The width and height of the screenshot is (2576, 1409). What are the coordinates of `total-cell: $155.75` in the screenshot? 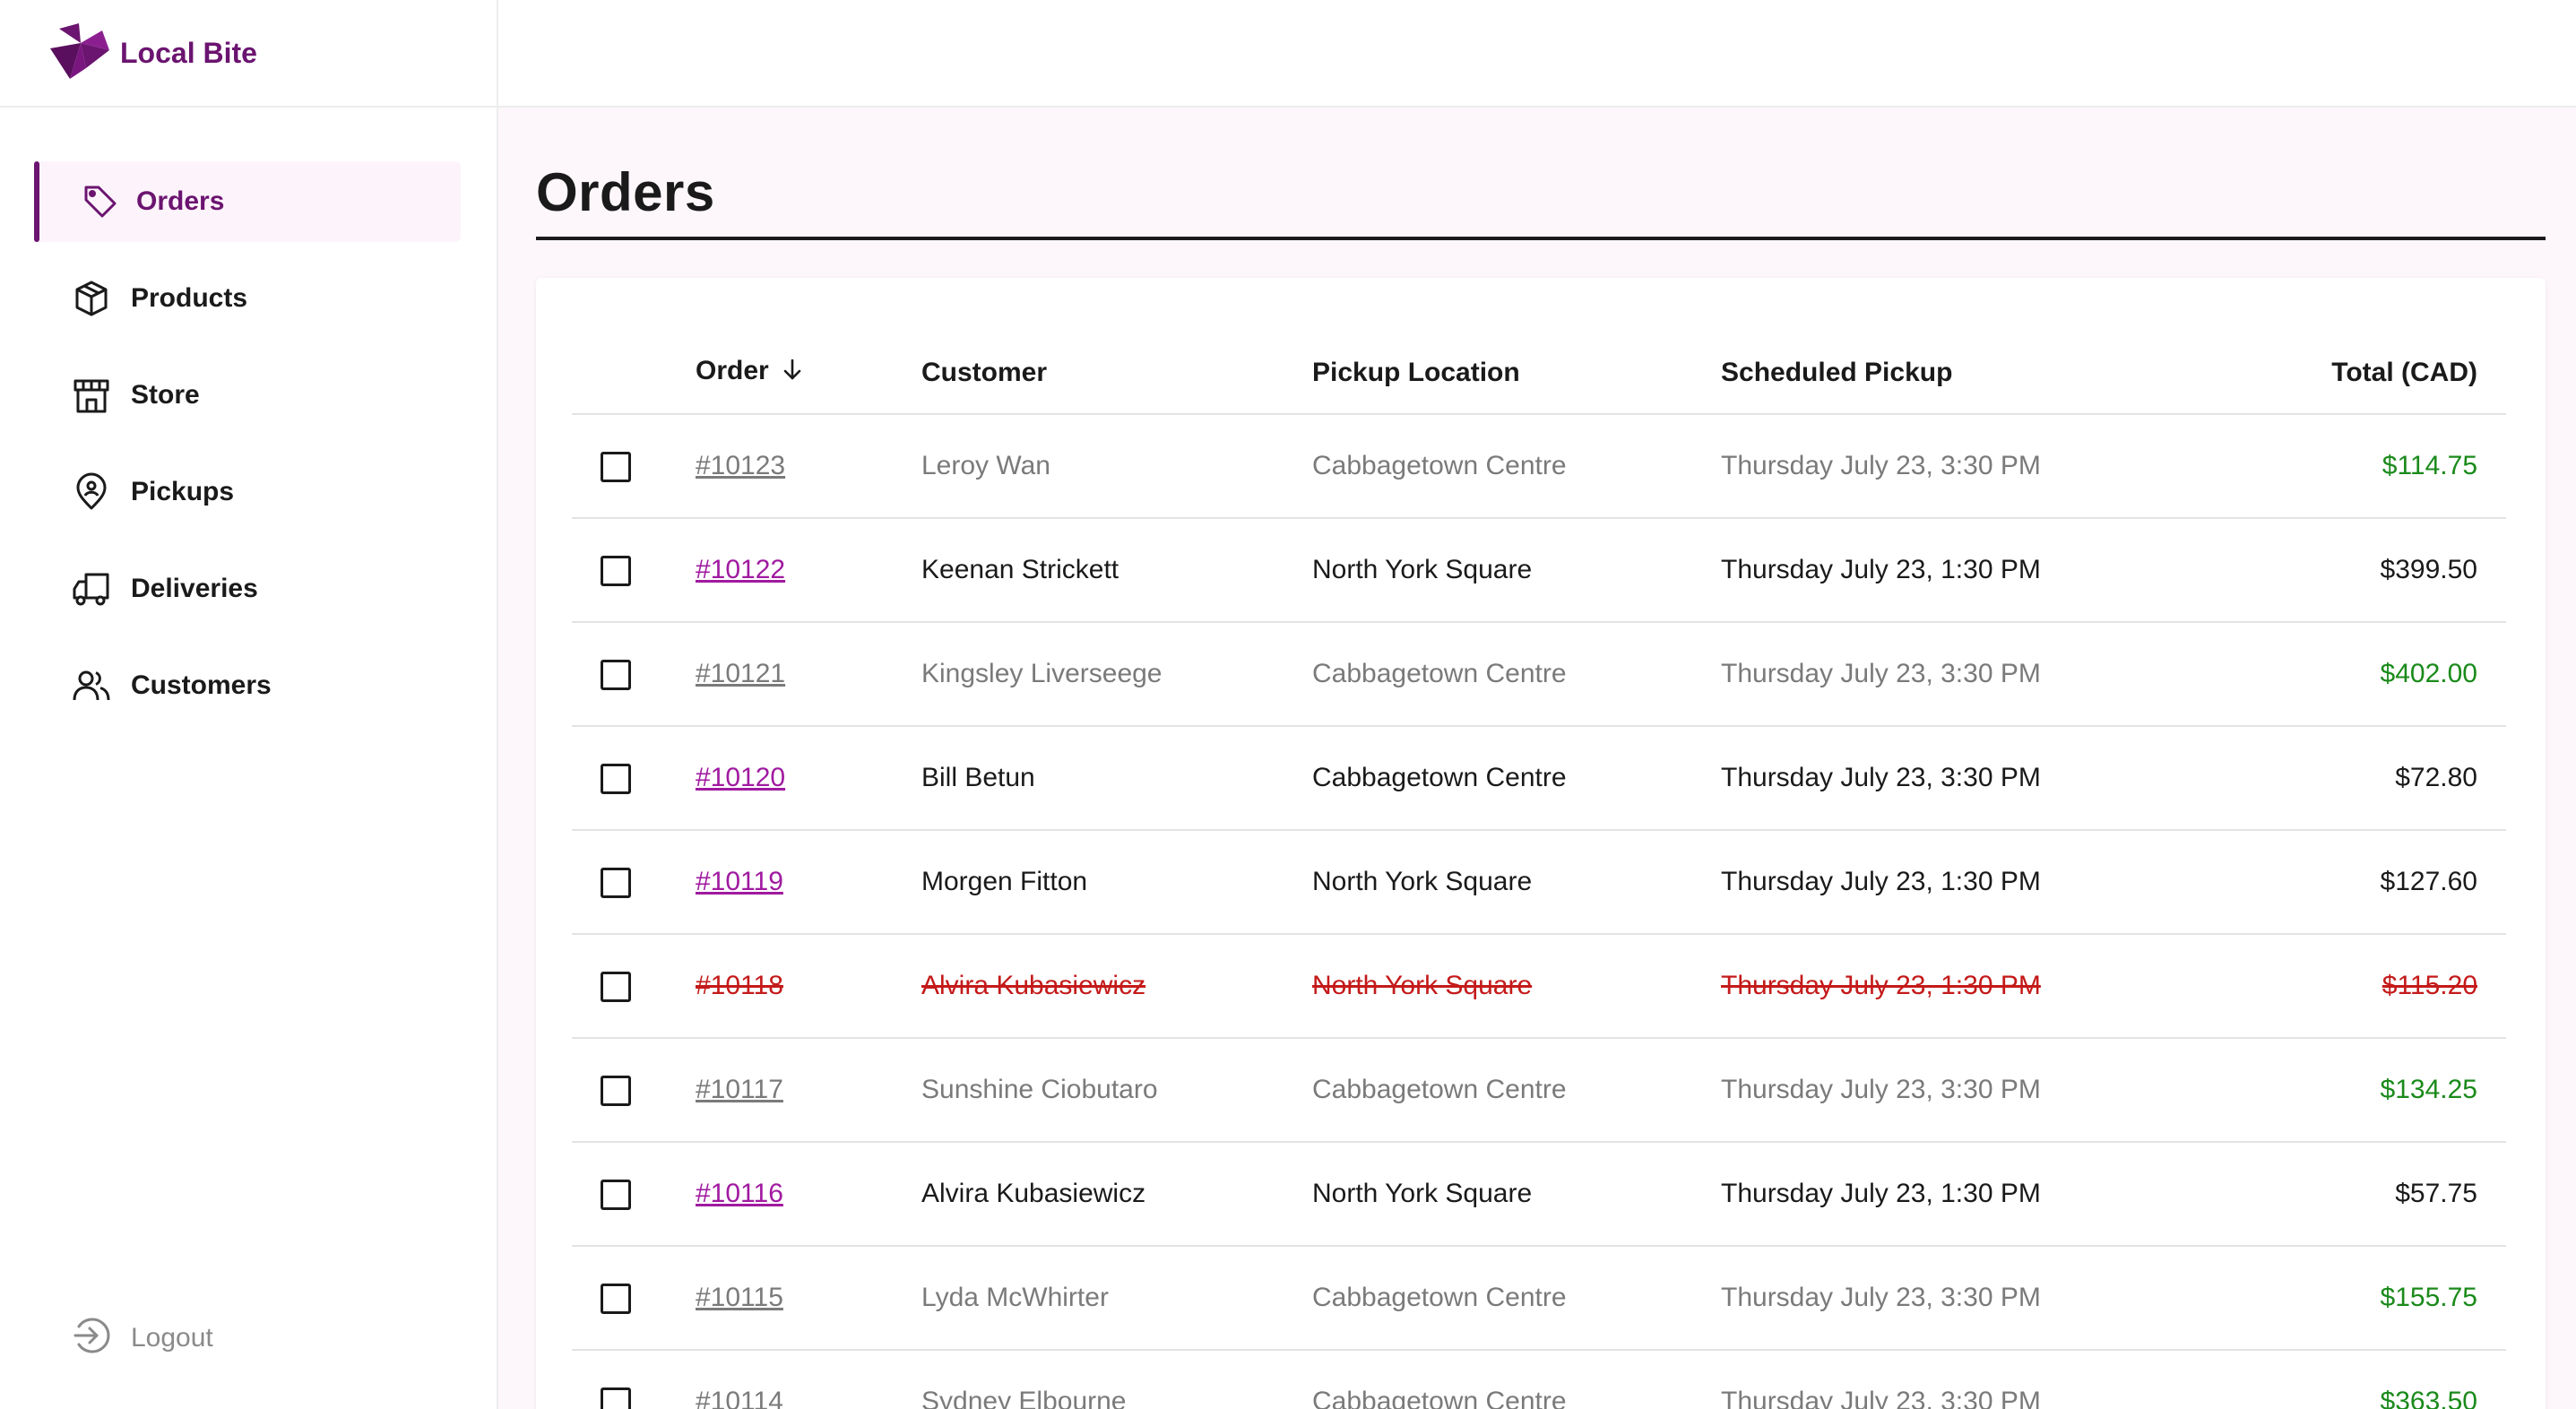 It's located at (2346, 1298).